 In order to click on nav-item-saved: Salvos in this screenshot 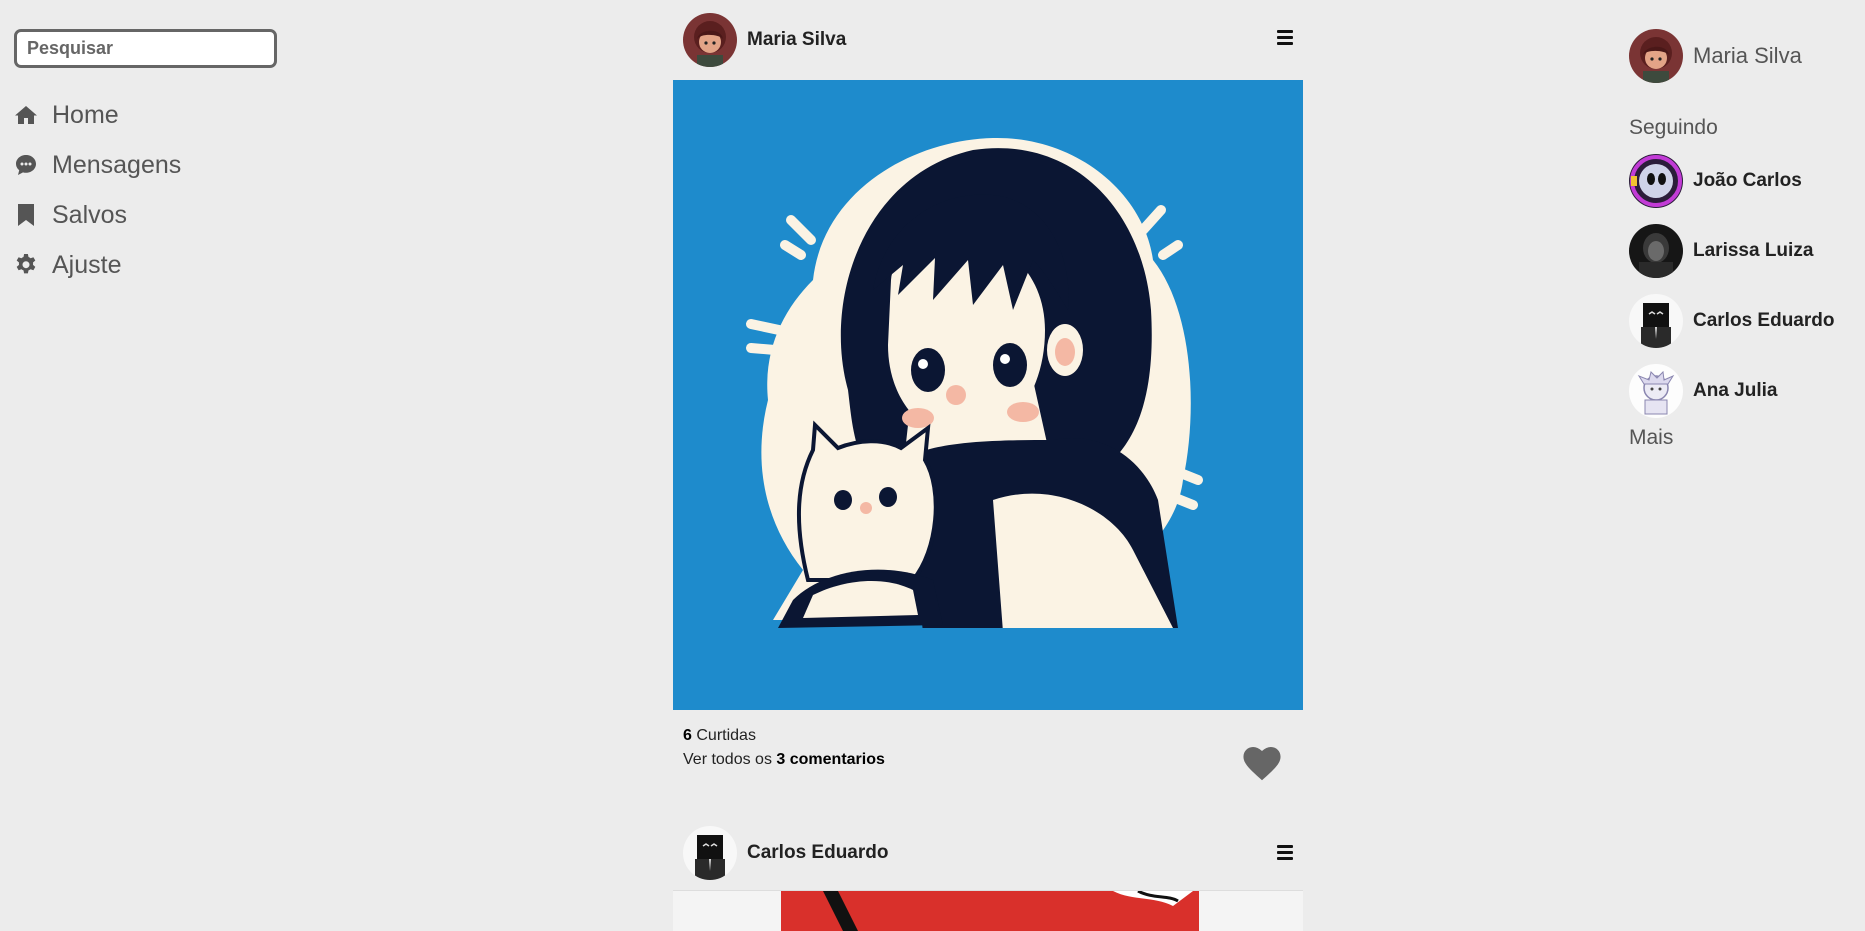, I will do `click(147, 215)`.